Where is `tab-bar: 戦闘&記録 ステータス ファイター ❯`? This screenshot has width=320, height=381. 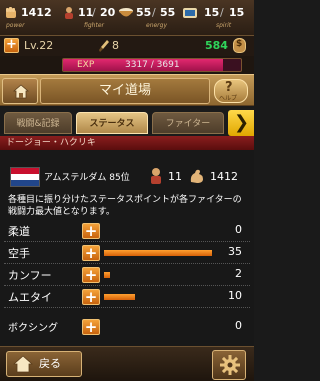 tab-bar: 戦闘&記録 ステータス ファイター ❯ is located at coordinates (127, 122).